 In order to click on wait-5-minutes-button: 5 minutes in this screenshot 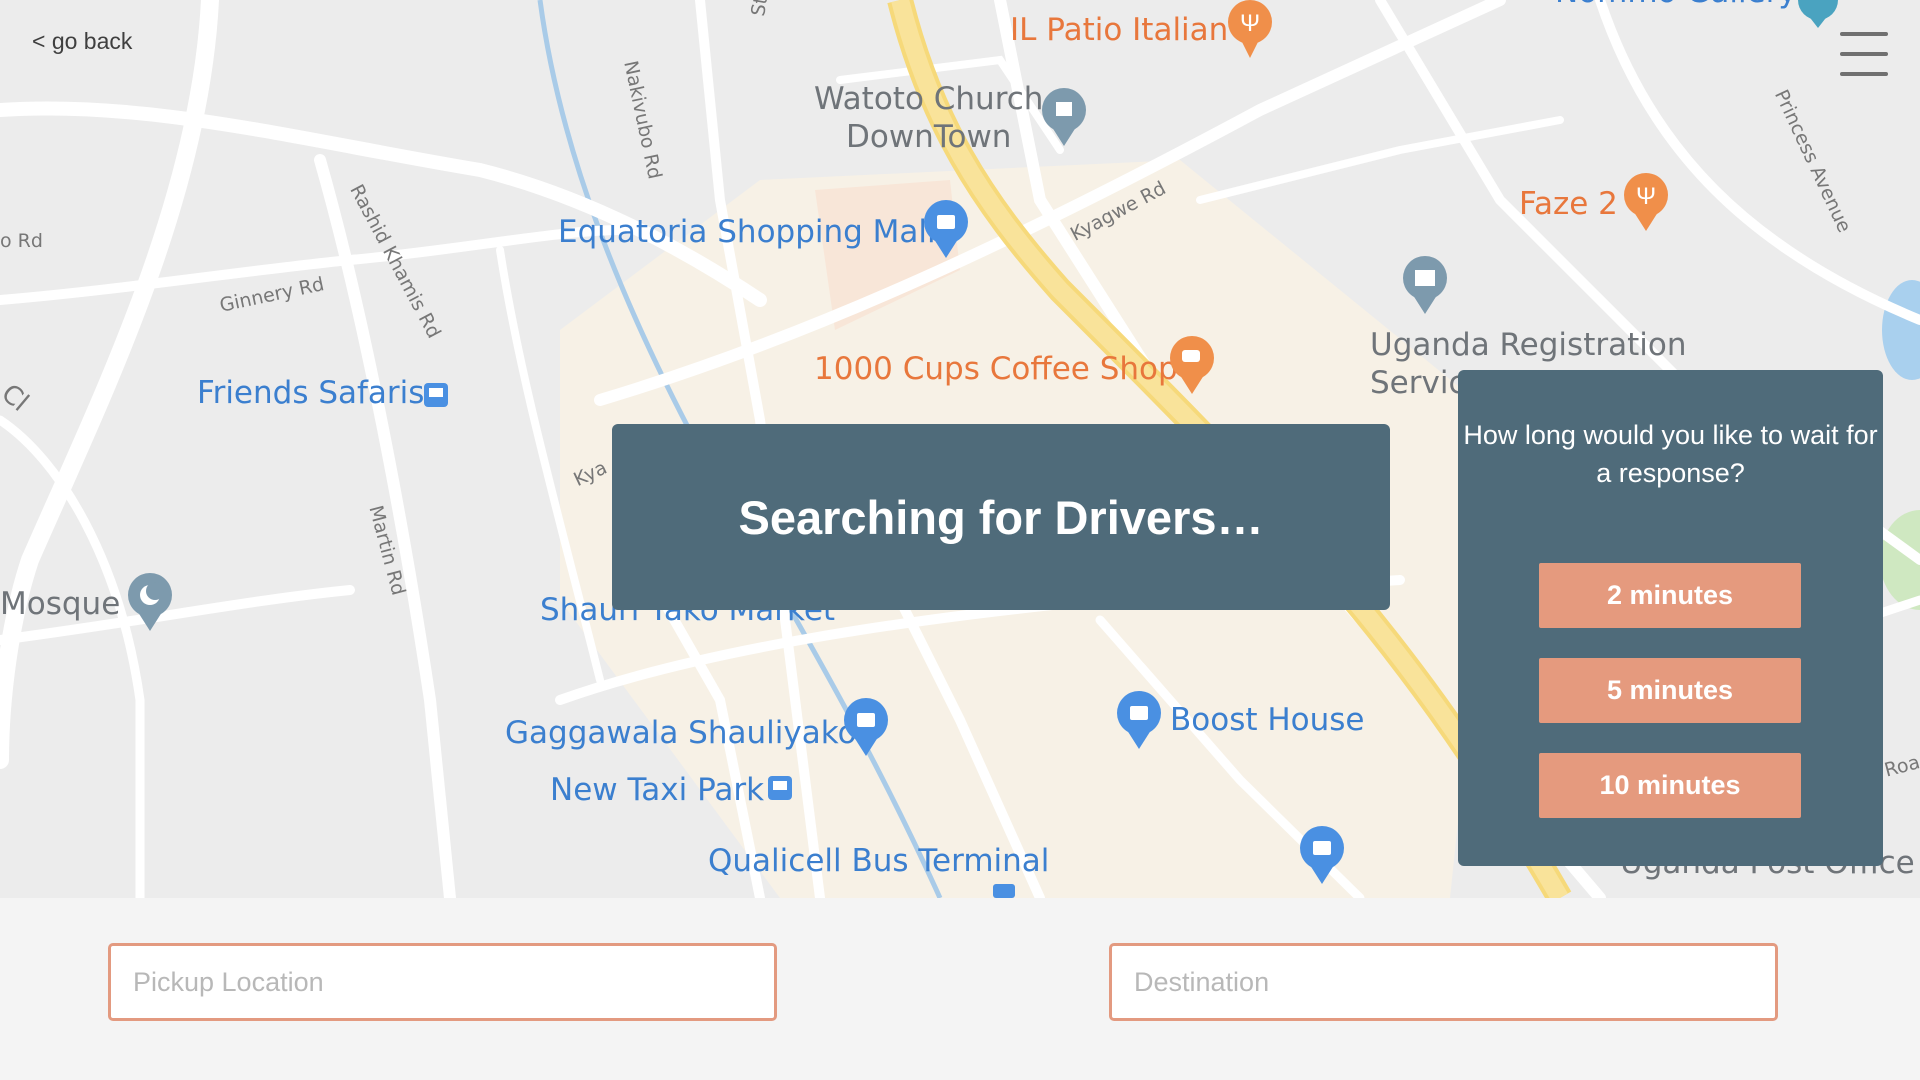, I will do `click(1670, 690)`.